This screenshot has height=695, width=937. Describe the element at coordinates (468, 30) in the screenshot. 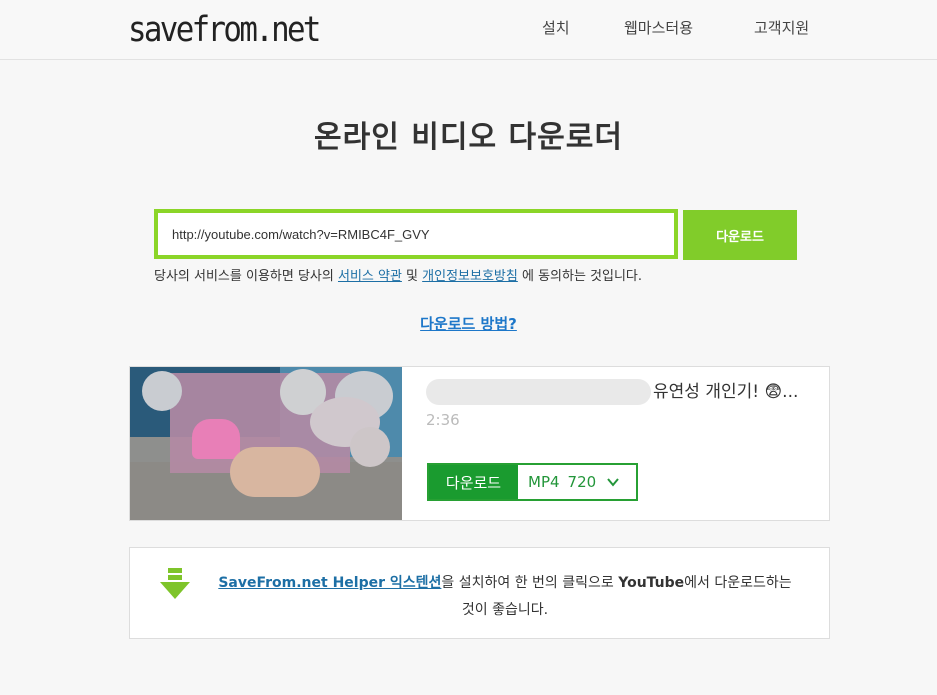

I see `site-header: savefrom.net 설치 웹마스터용 고객지원` at that location.